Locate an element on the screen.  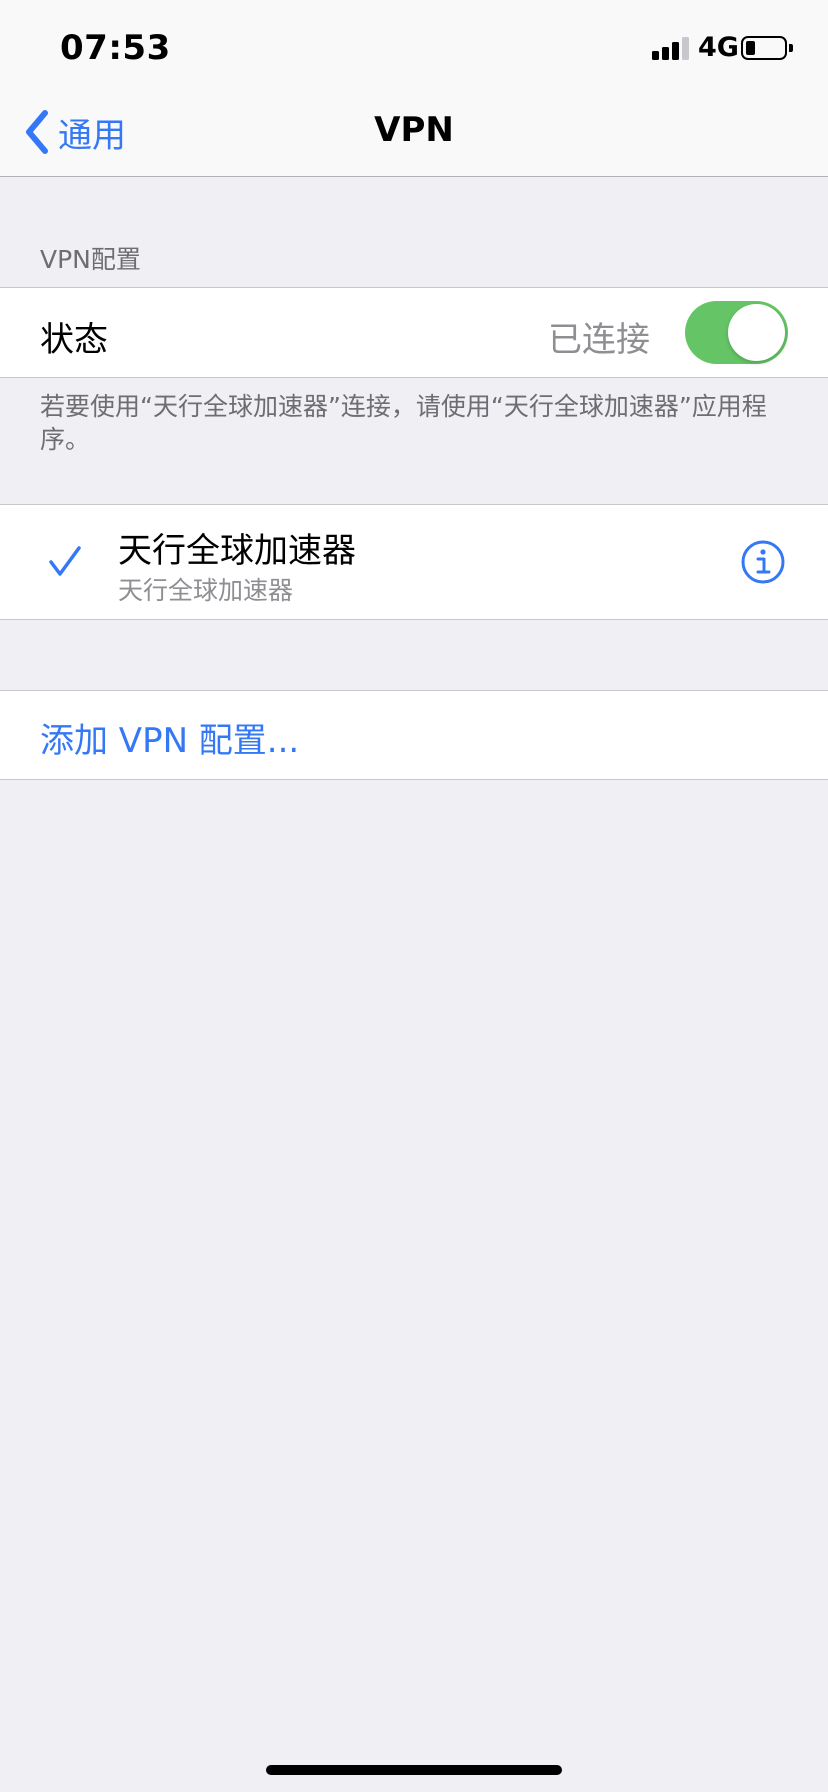
status-label: 状态 is located at coordinates (74, 340).